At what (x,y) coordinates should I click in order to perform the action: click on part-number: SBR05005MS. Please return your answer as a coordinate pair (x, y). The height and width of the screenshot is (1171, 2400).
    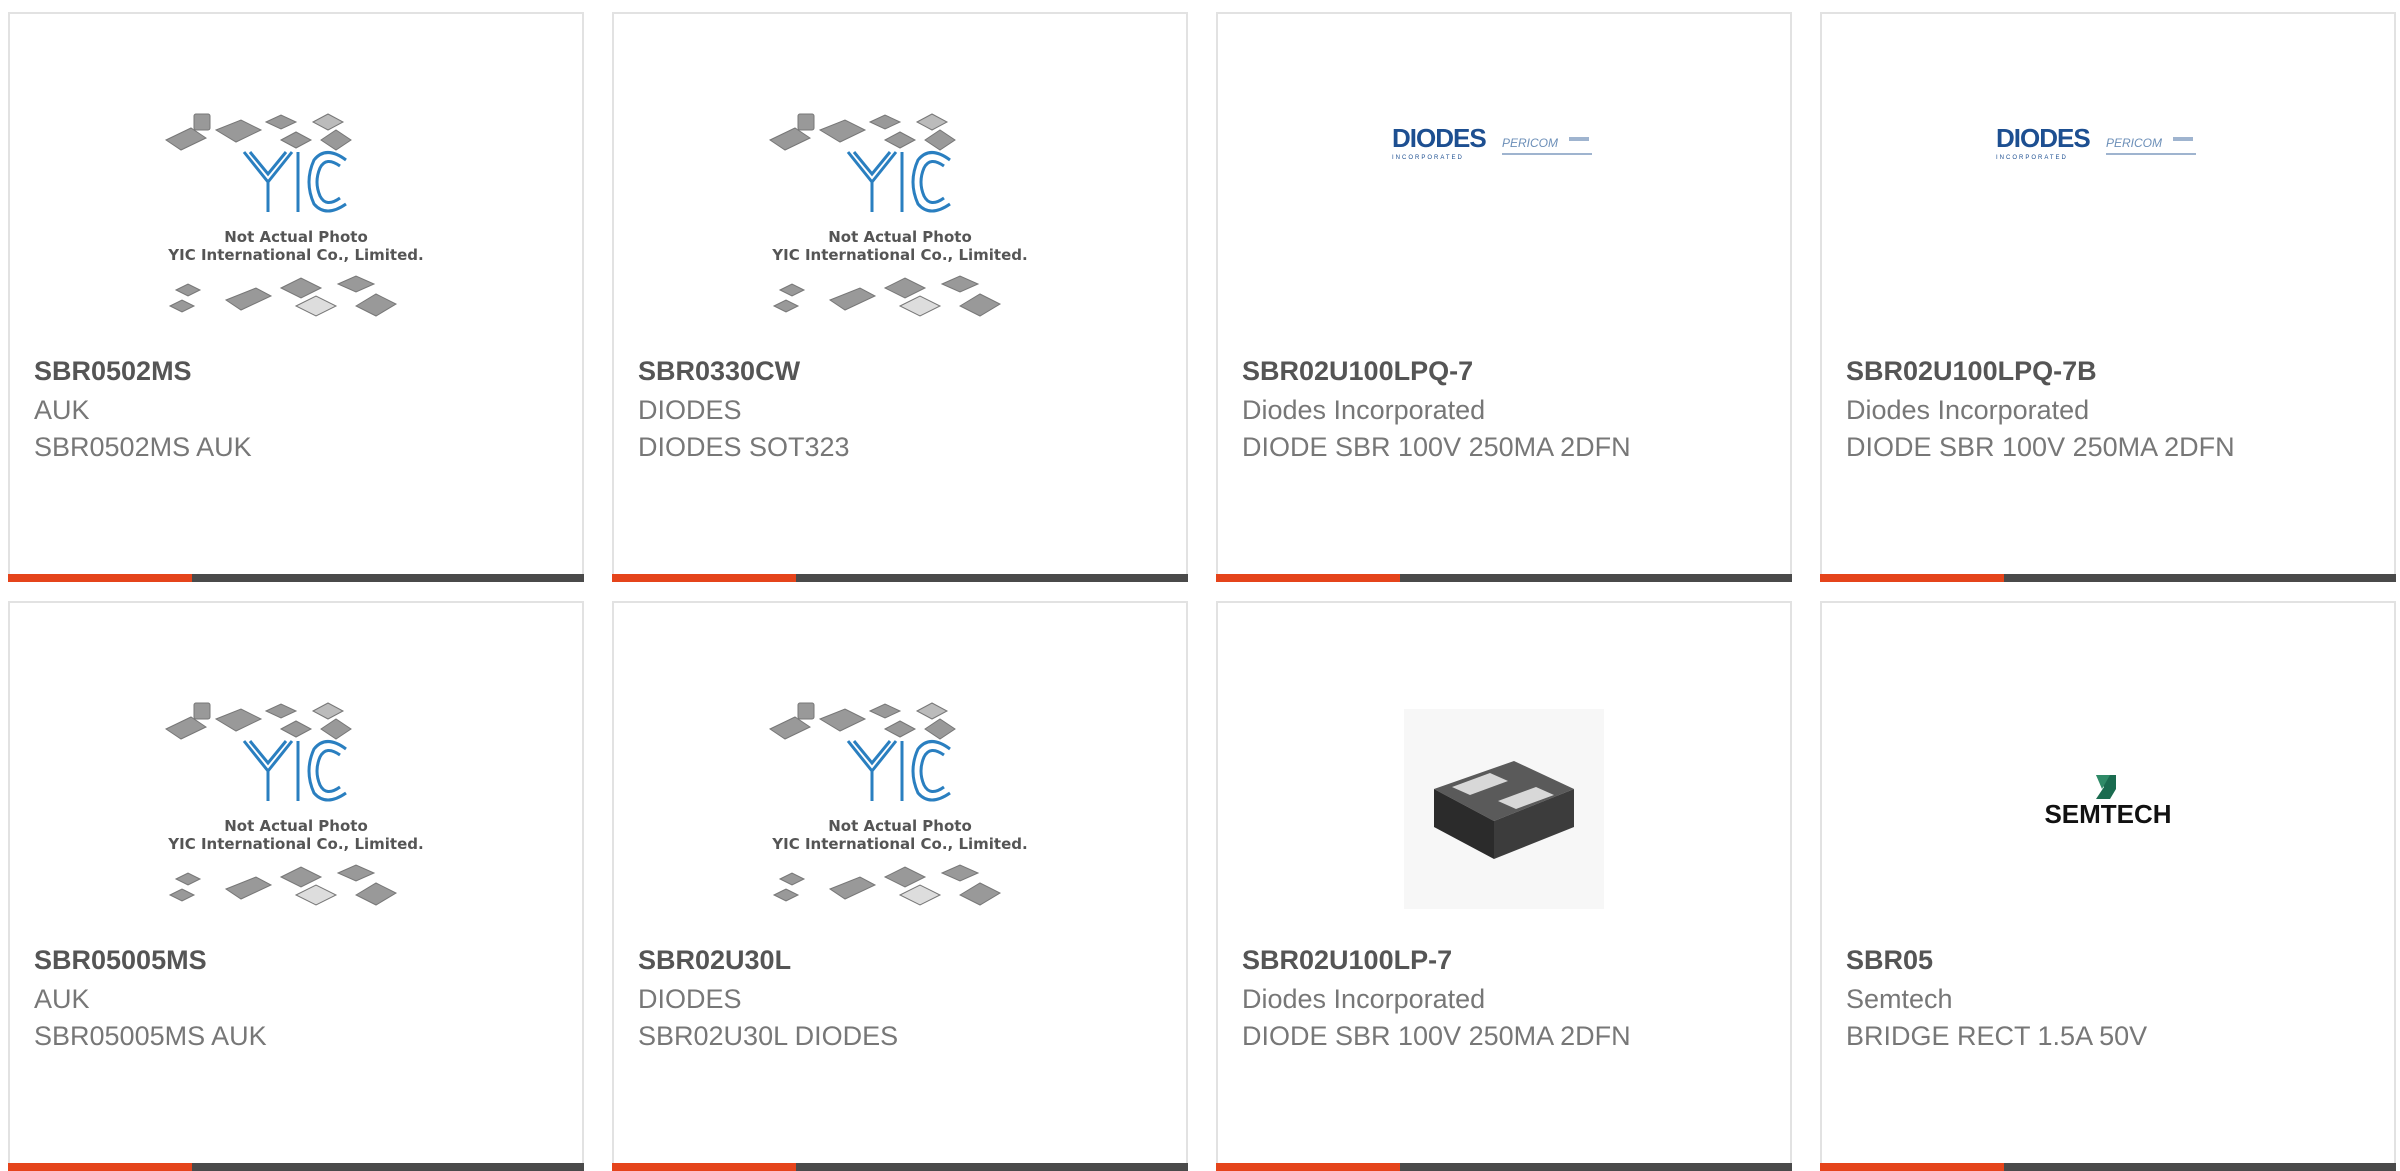
    Looking at the image, I should click on (120, 960).